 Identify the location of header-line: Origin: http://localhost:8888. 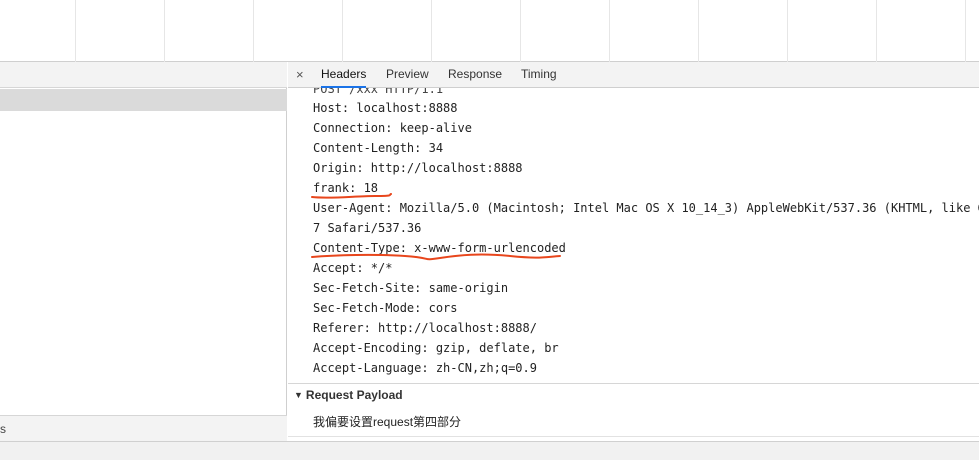
(418, 168).